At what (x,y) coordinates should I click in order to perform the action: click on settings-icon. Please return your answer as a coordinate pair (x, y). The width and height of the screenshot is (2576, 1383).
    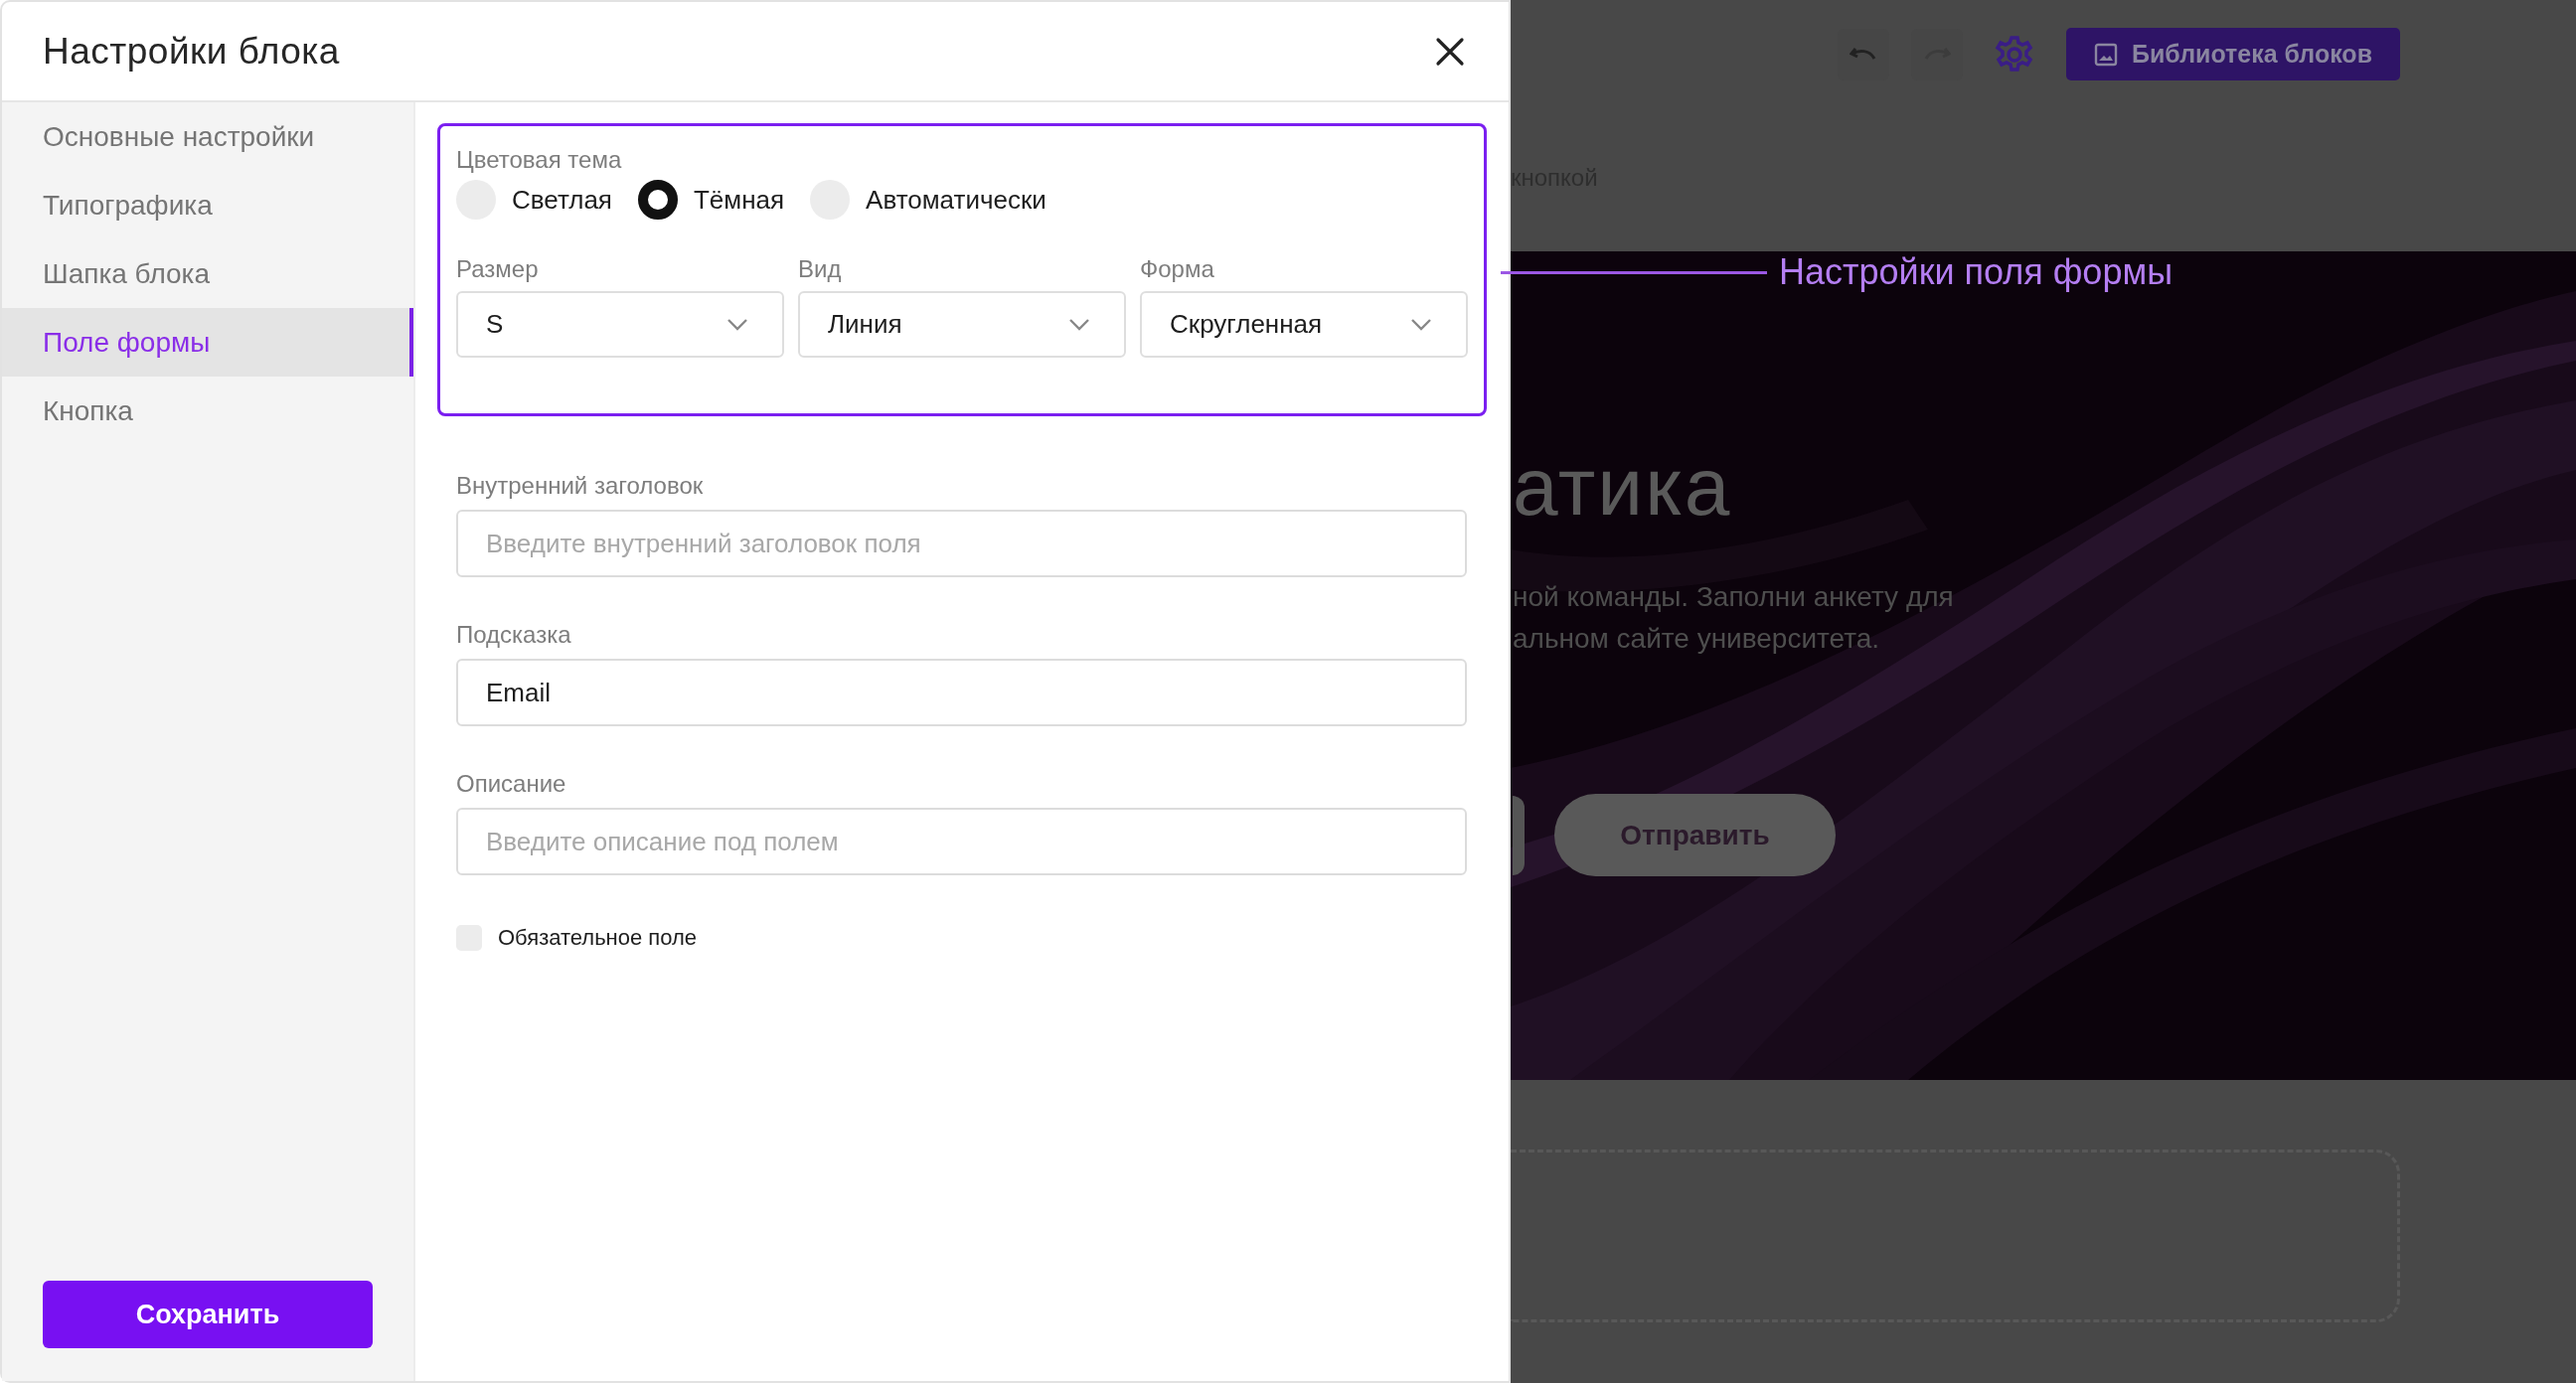
    Looking at the image, I should click on (2014, 55).